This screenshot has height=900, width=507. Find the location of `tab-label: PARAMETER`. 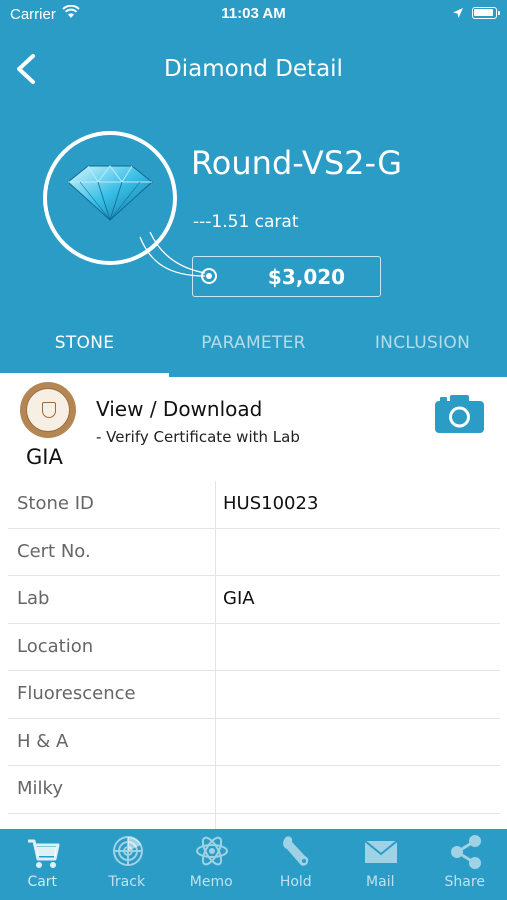

tab-label: PARAMETER is located at coordinates (253, 343).